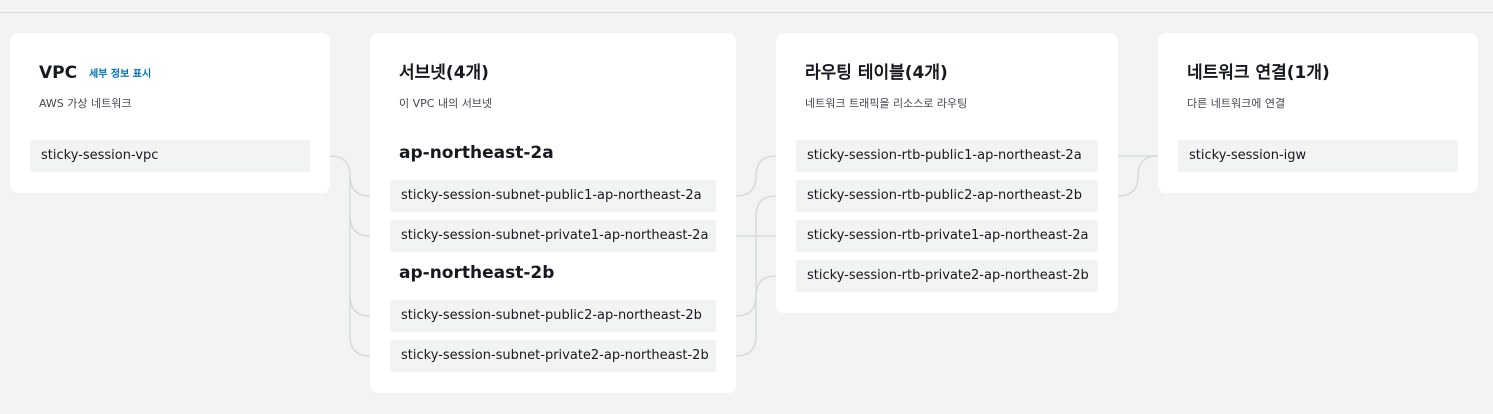  I want to click on show-details-link: 세부 정보 표시, so click(120, 75).